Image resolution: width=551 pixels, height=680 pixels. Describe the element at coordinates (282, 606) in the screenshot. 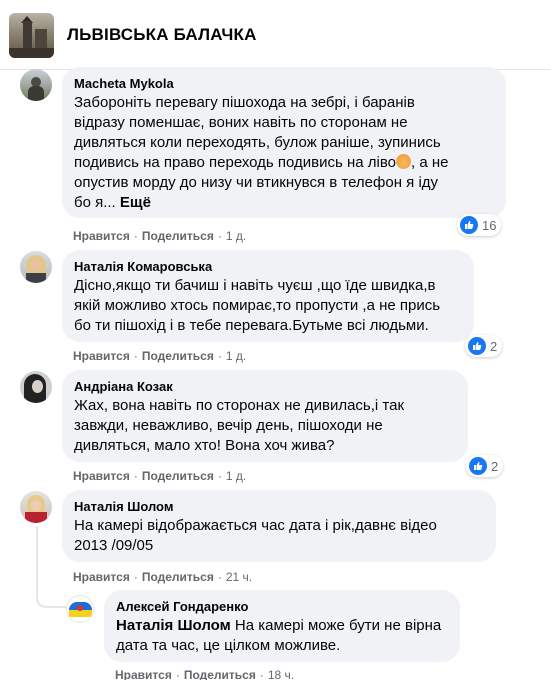

I see `reply-author: Алексей Гондаренко` at that location.